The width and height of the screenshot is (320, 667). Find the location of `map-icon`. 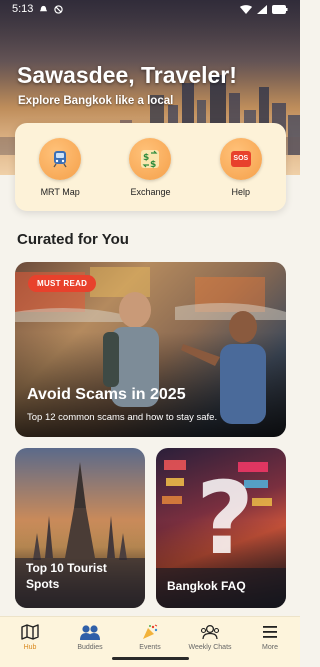

map-icon is located at coordinates (30, 632).